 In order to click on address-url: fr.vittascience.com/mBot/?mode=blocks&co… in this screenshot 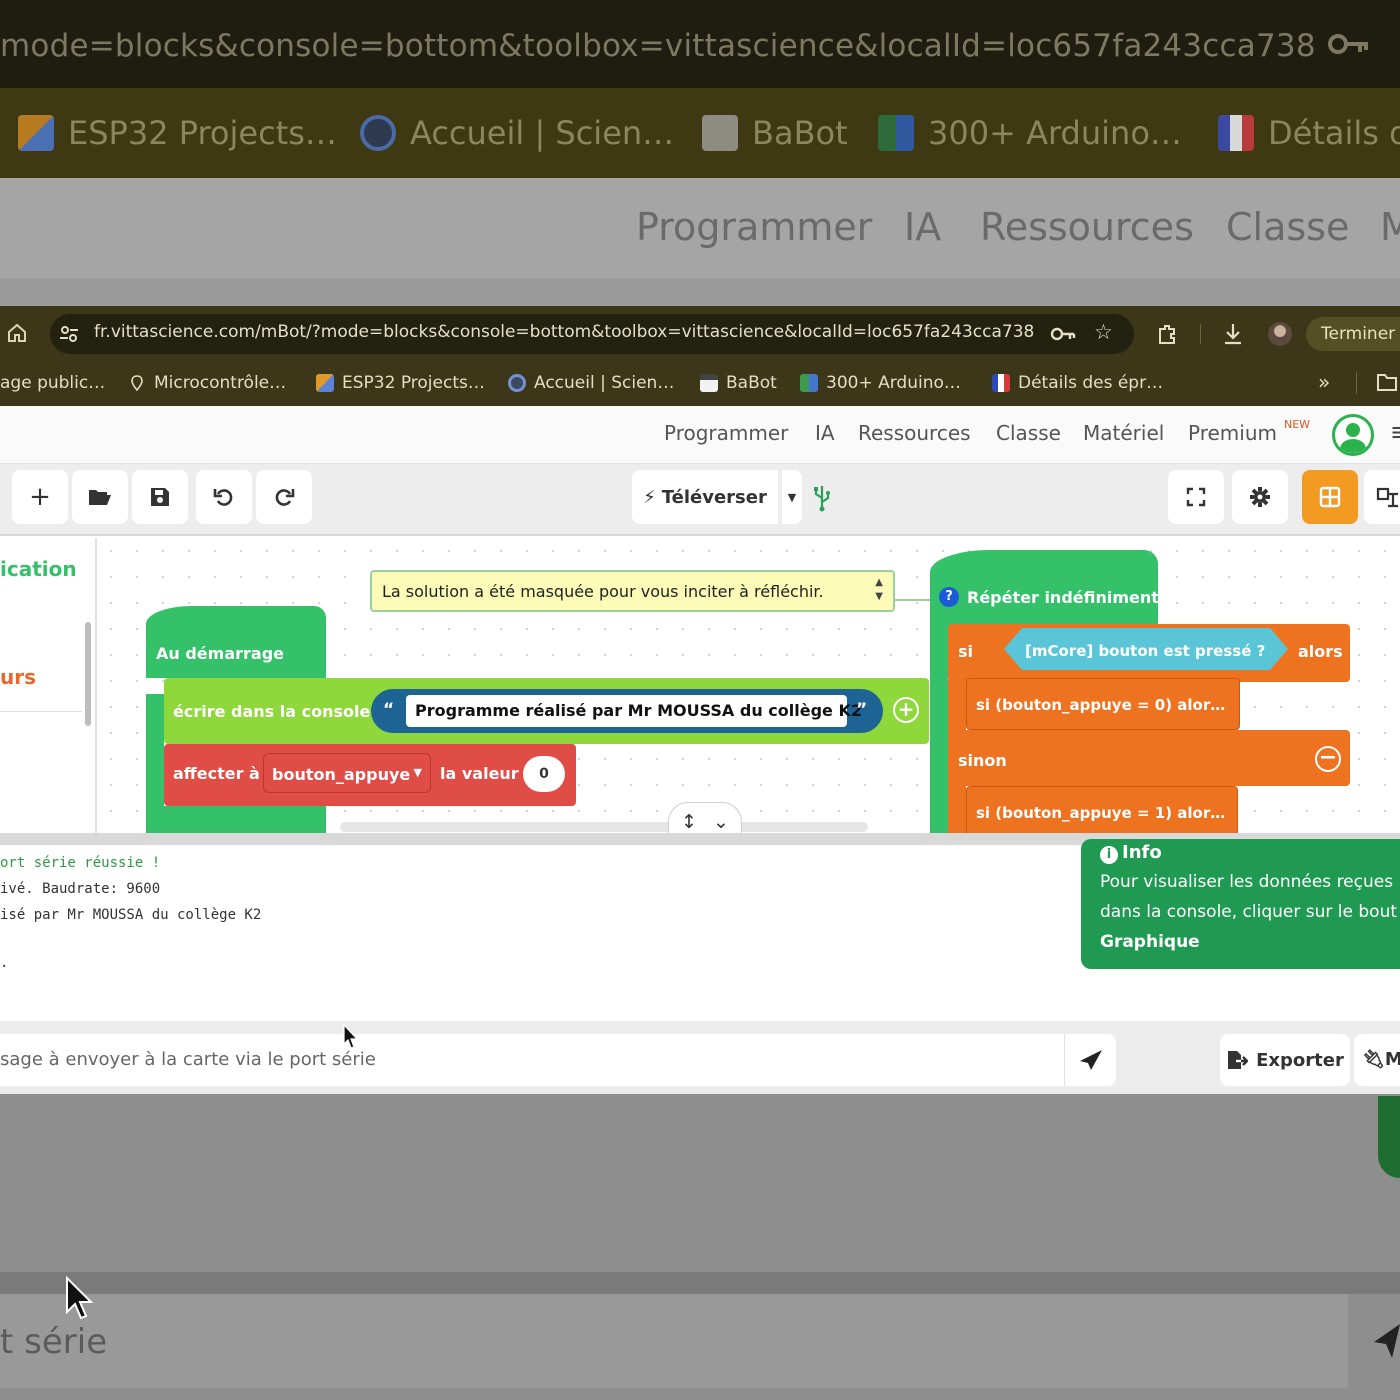, I will do `click(564, 332)`.